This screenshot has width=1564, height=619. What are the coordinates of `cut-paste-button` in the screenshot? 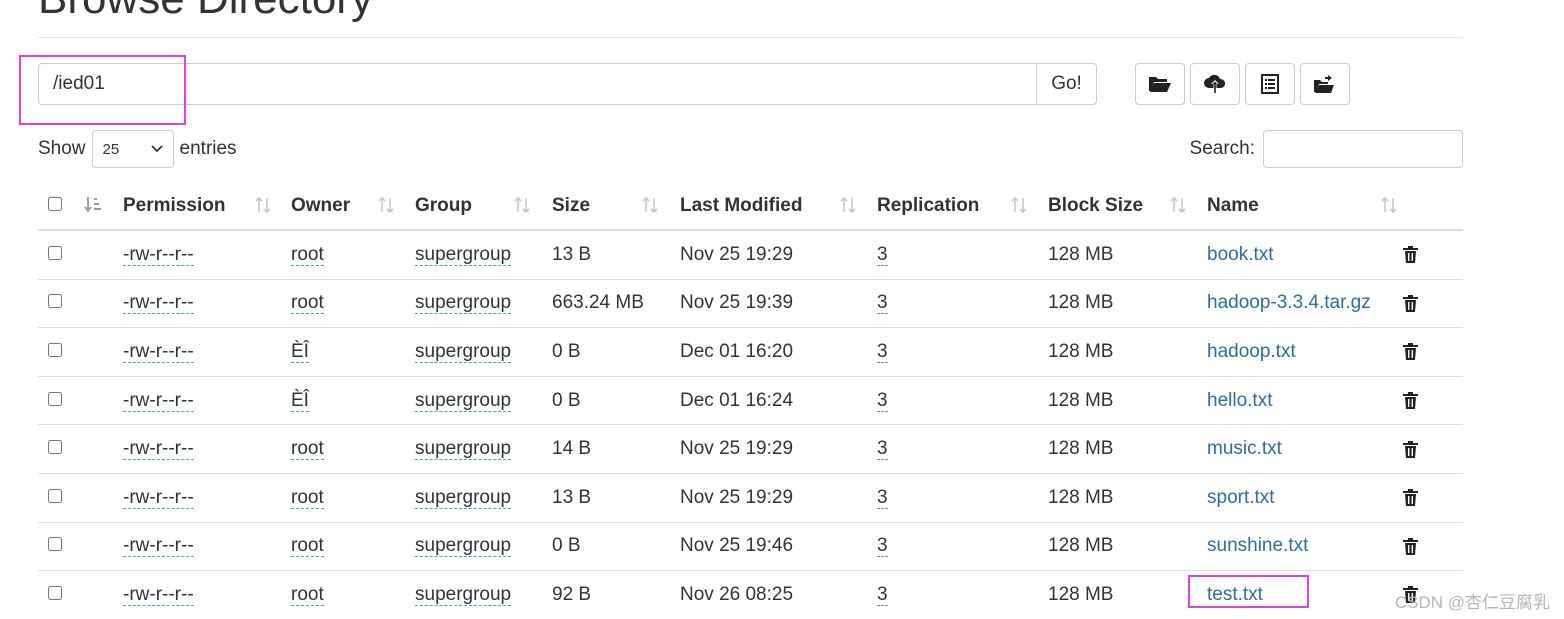 It's located at (1325, 84).